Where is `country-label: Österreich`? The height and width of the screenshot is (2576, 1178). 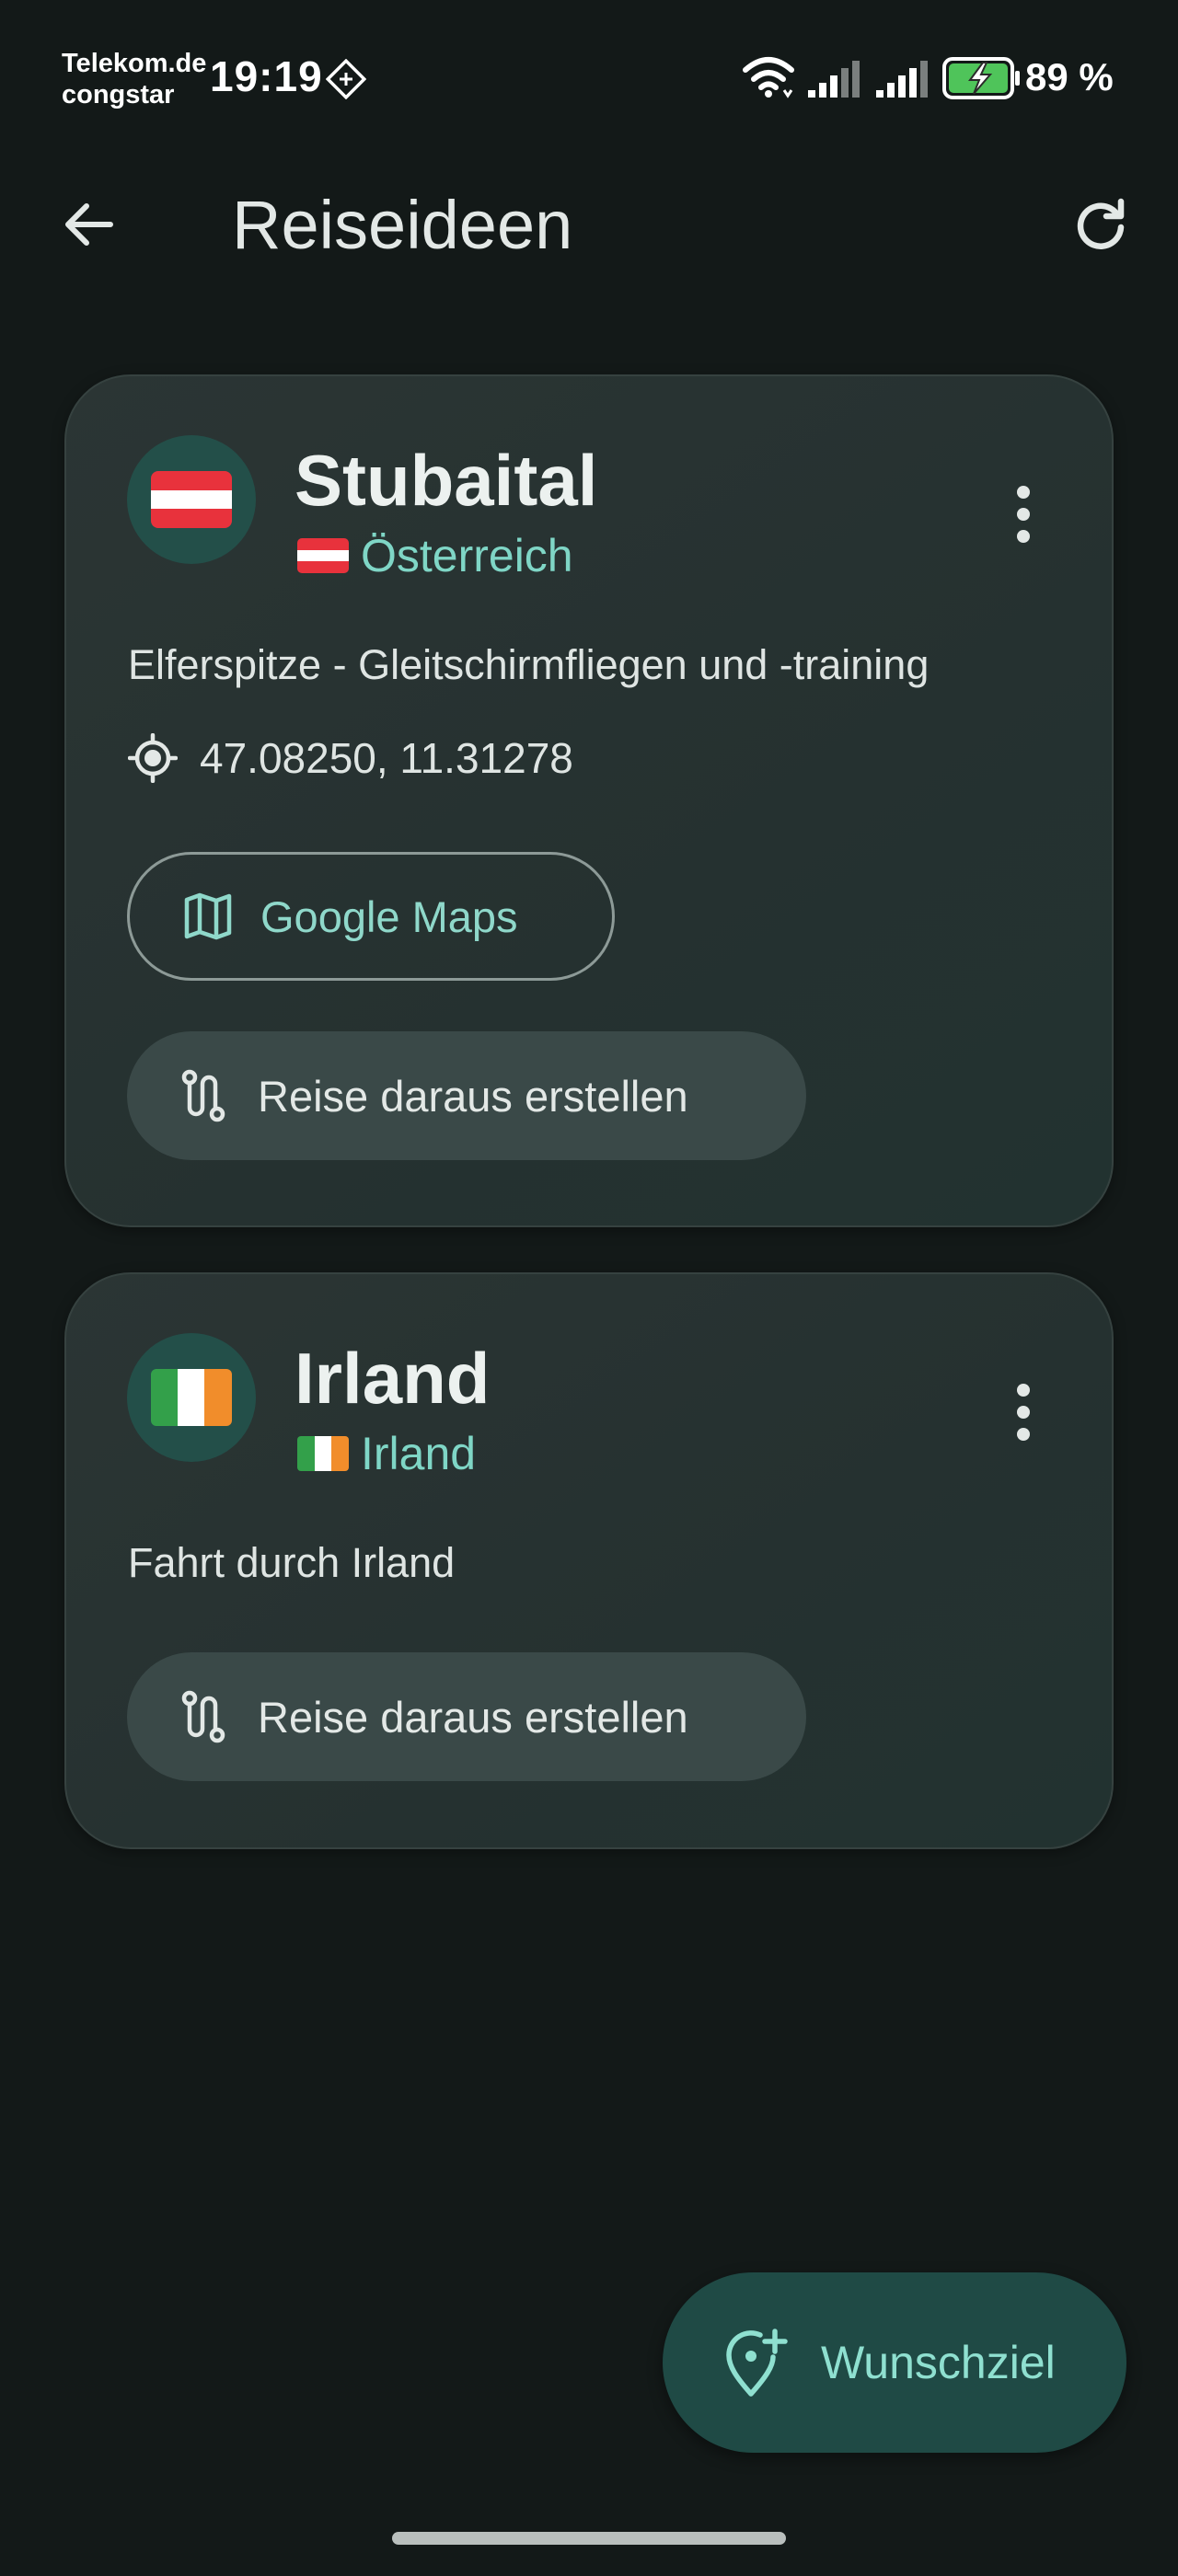 country-label: Österreich is located at coordinates (467, 555).